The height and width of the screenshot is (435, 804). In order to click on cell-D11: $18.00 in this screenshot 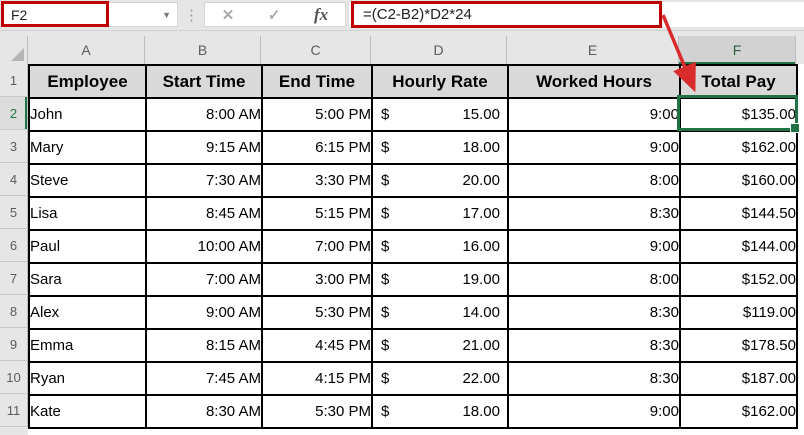, I will do `click(440, 411)`.